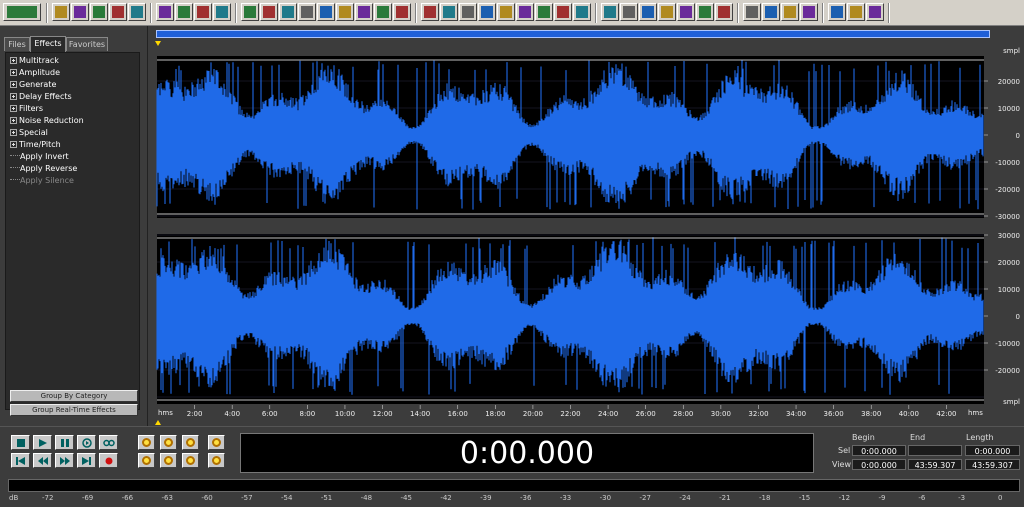 The width and height of the screenshot is (1024, 507). I want to click on zoom-in-horizontal-button, so click(146, 442).